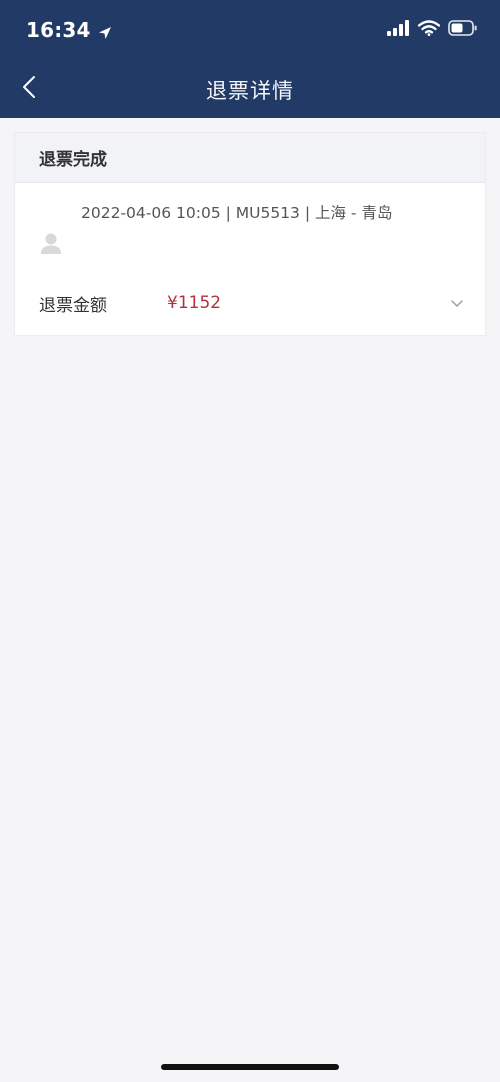 The height and width of the screenshot is (1082, 500). Describe the element at coordinates (73, 305) in the screenshot. I see `refund-amount-label: 退票金额` at that location.